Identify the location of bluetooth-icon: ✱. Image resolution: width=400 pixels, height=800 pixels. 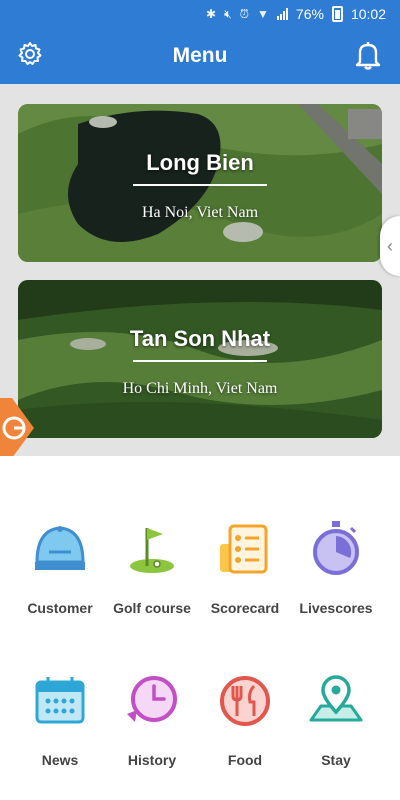
(211, 14).